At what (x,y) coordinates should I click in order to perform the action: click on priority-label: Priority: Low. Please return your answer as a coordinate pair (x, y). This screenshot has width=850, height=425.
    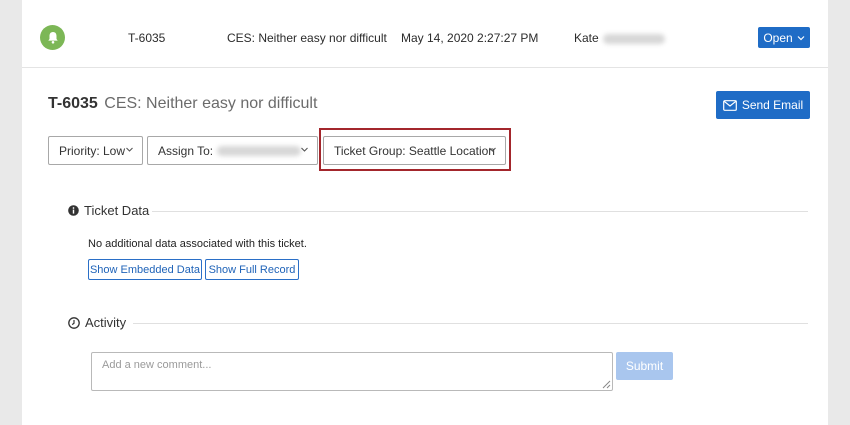
    Looking at the image, I should click on (92, 150).